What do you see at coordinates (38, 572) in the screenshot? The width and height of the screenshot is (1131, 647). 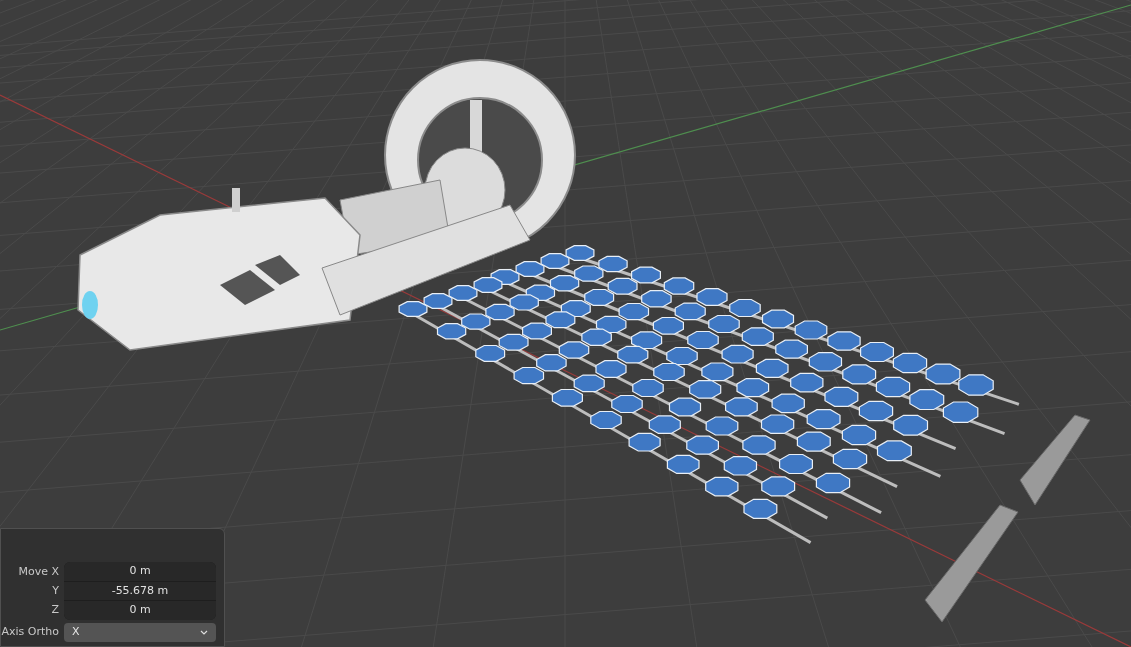 I see `field-label: Move X` at bounding box center [38, 572].